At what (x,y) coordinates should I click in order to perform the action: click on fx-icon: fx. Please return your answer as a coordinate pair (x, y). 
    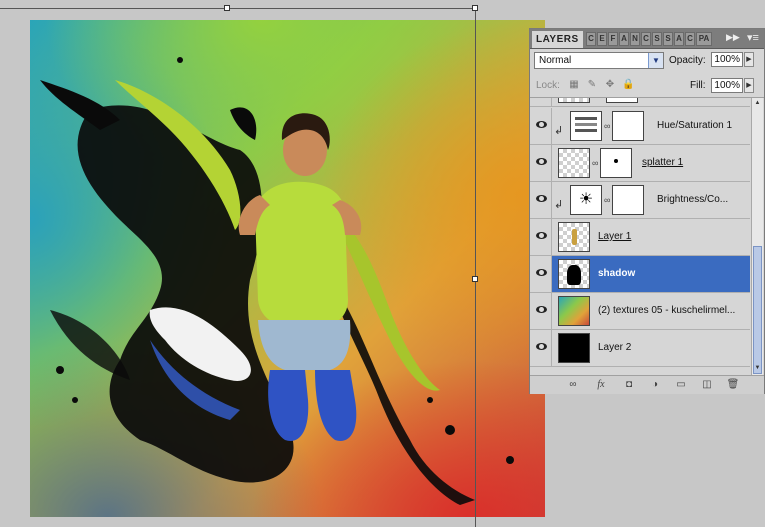
    Looking at the image, I should click on (601, 385).